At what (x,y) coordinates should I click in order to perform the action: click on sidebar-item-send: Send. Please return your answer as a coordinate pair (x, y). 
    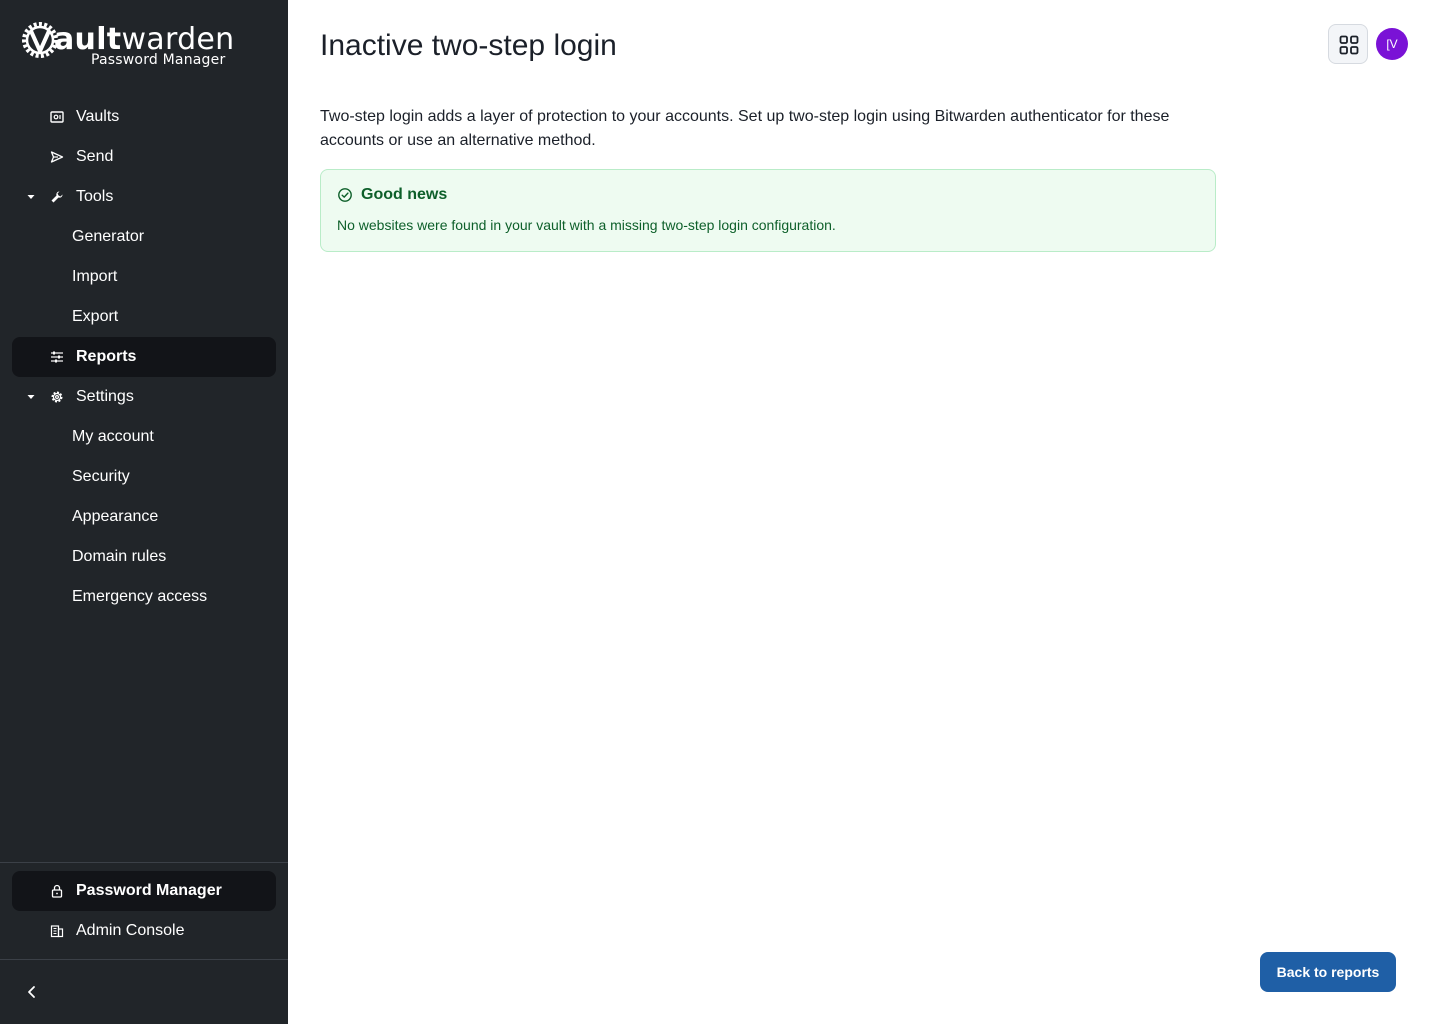
    Looking at the image, I should click on (144, 157).